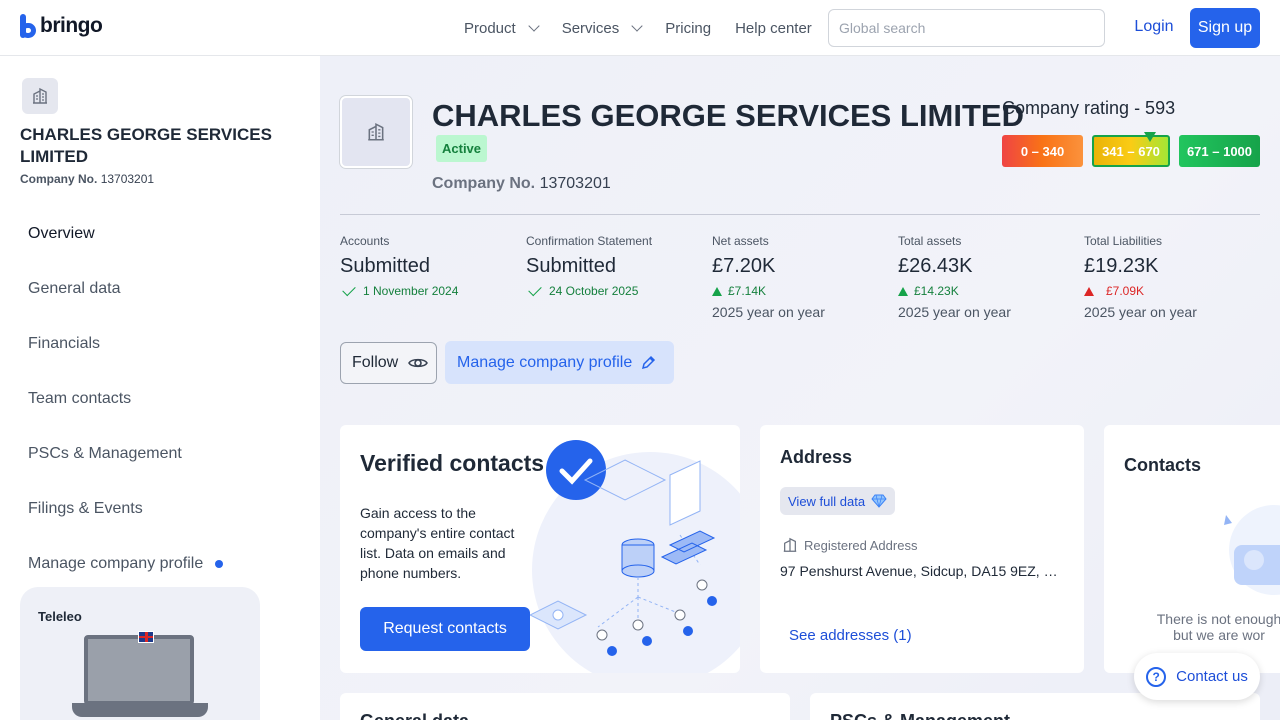 This screenshot has height=720, width=1280. Describe the element at coordinates (411, 291) in the screenshot. I see `stat-sub-text: 1 November 2024` at that location.